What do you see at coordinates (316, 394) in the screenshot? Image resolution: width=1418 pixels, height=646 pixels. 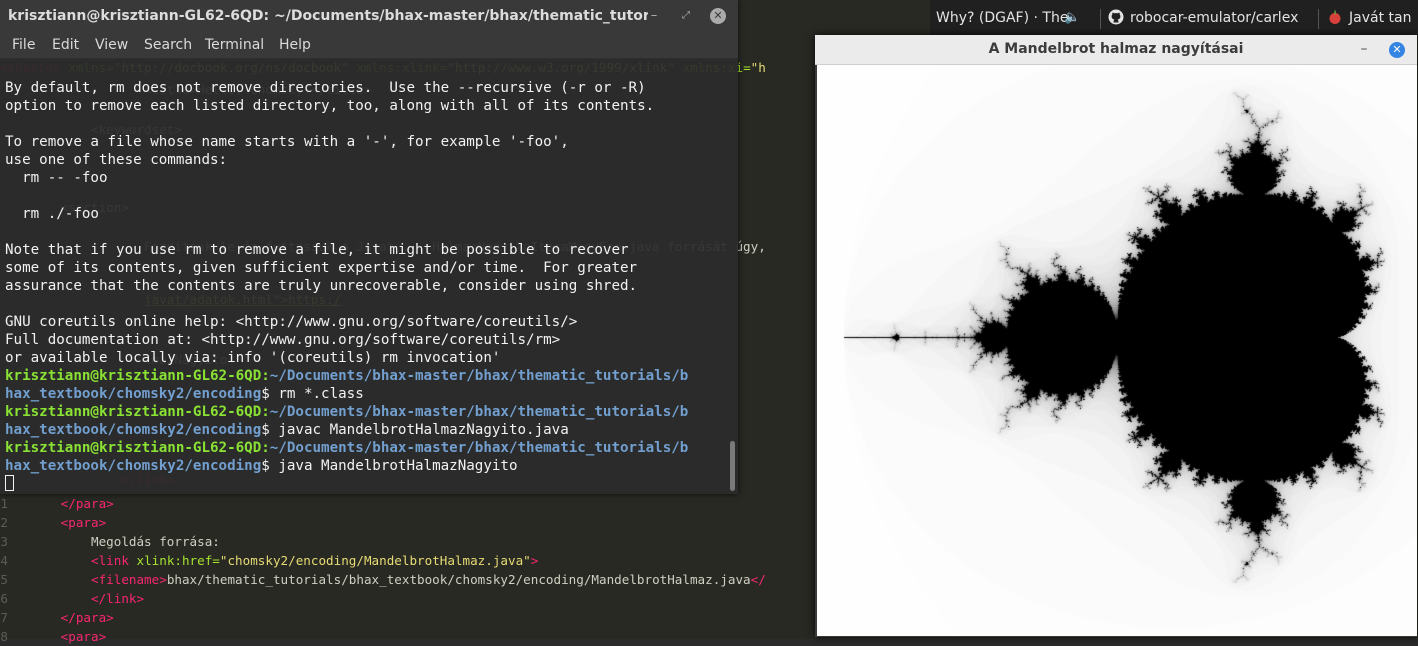 I see `prompt-command: rm *.class` at bounding box center [316, 394].